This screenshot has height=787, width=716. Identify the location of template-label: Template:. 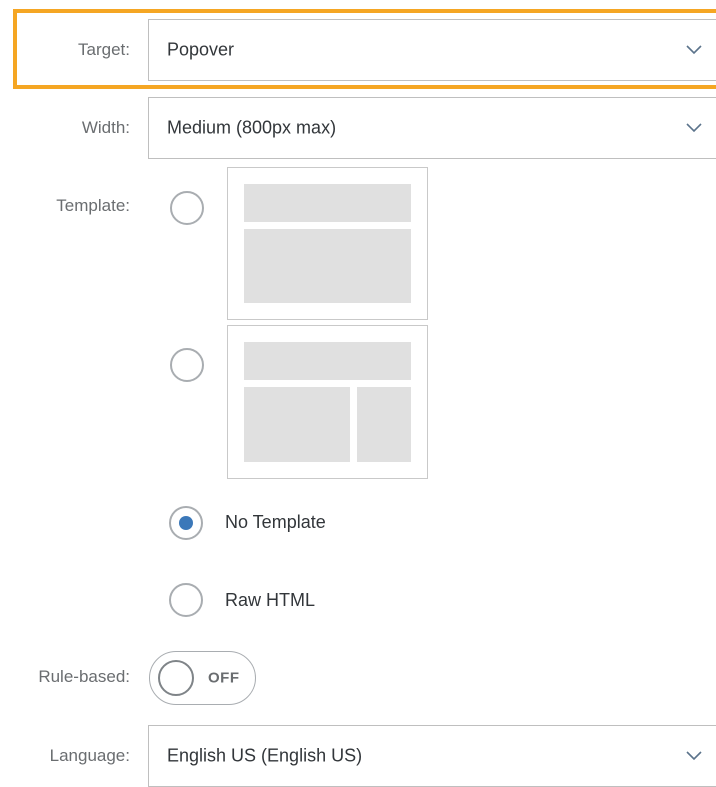
(93, 205).